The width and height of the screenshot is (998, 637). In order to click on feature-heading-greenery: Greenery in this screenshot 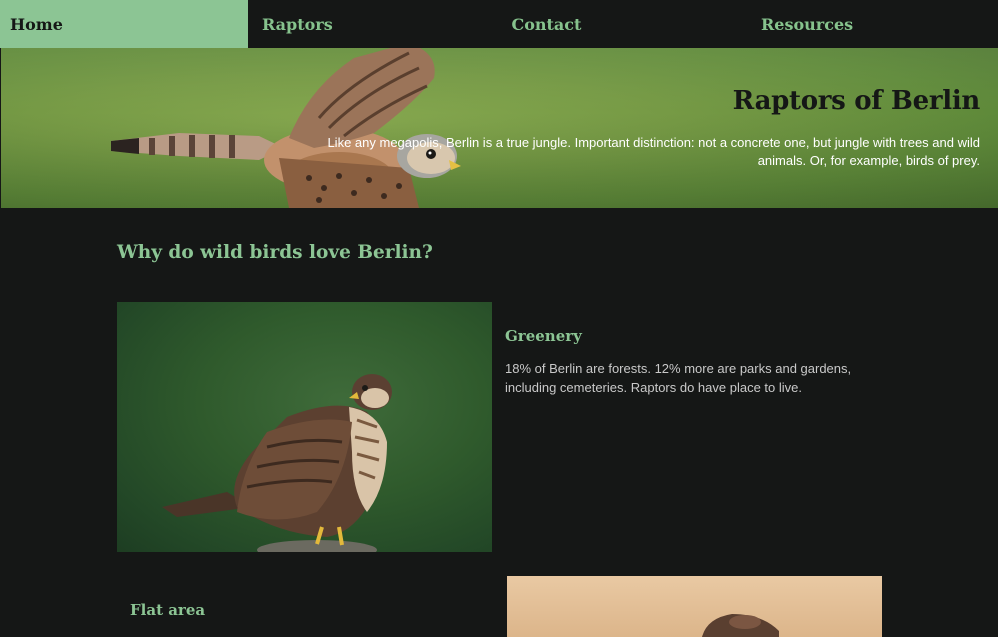, I will do `click(543, 336)`.